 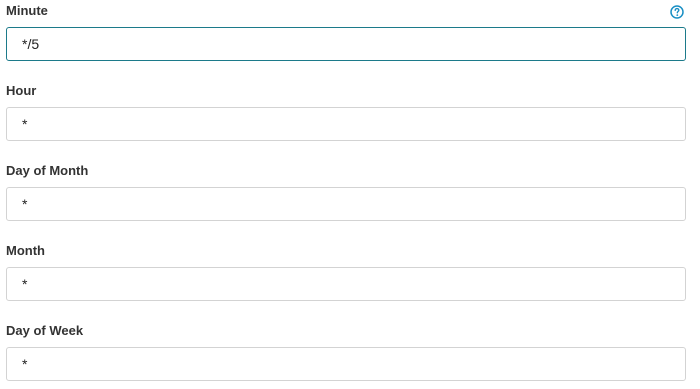 I want to click on hour-input, so click(x=346, y=124).